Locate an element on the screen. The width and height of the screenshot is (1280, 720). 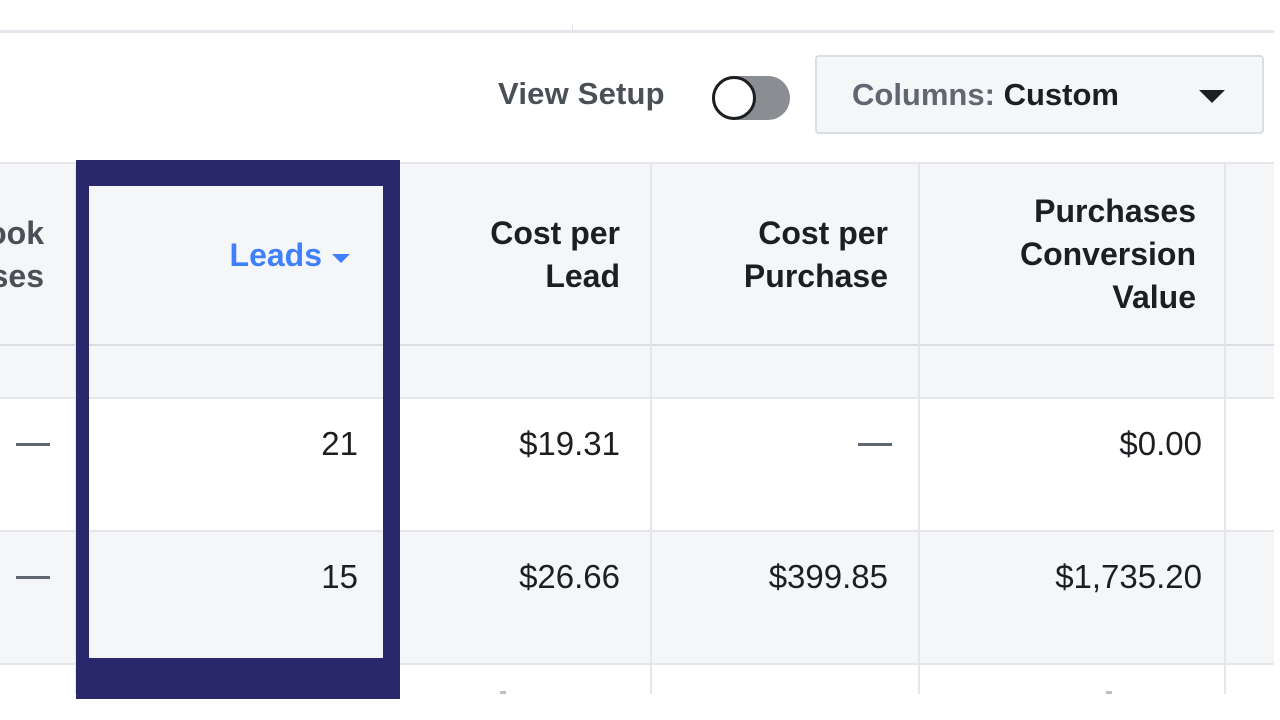
top-divider-tick is located at coordinates (572, 27).